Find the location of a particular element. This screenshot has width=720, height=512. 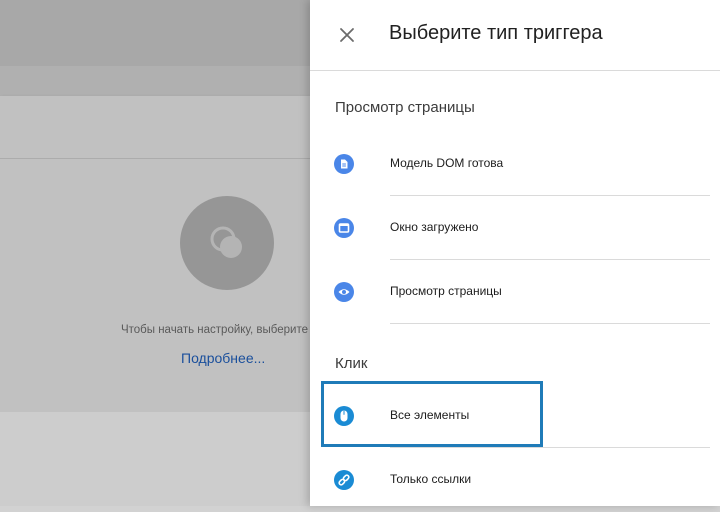

window-icon is located at coordinates (344, 228).